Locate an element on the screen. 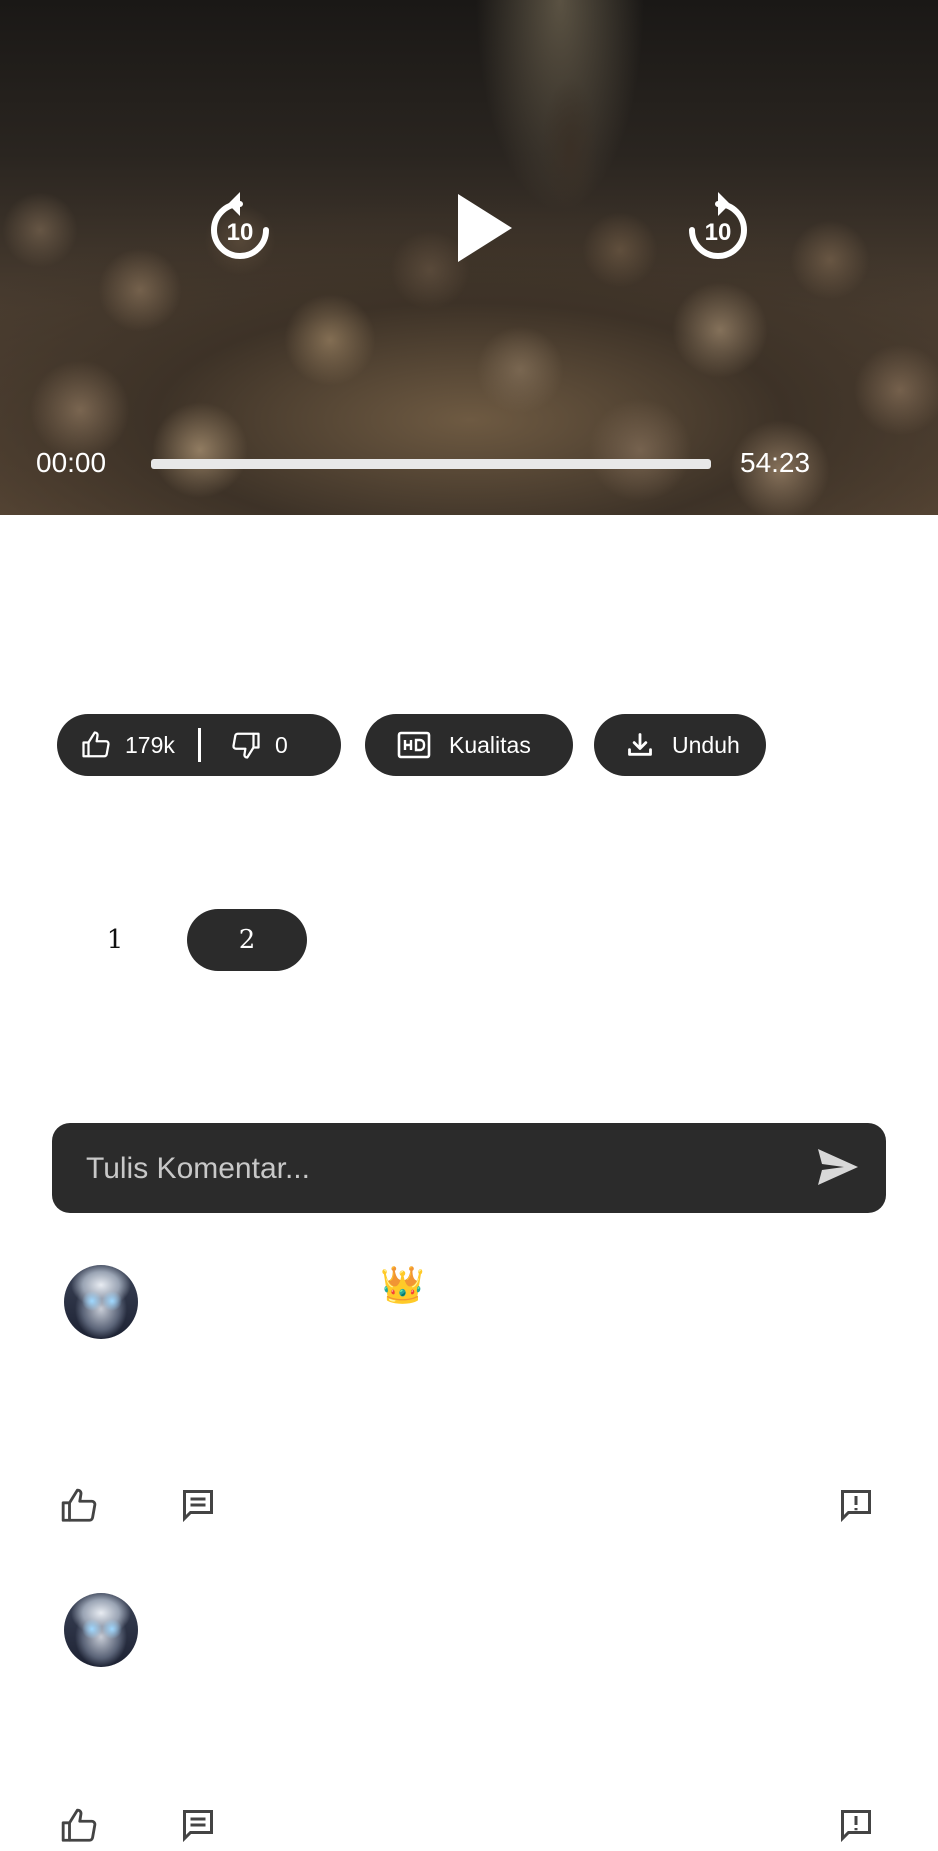  vote-group: 179k 0 is located at coordinates (199, 745).